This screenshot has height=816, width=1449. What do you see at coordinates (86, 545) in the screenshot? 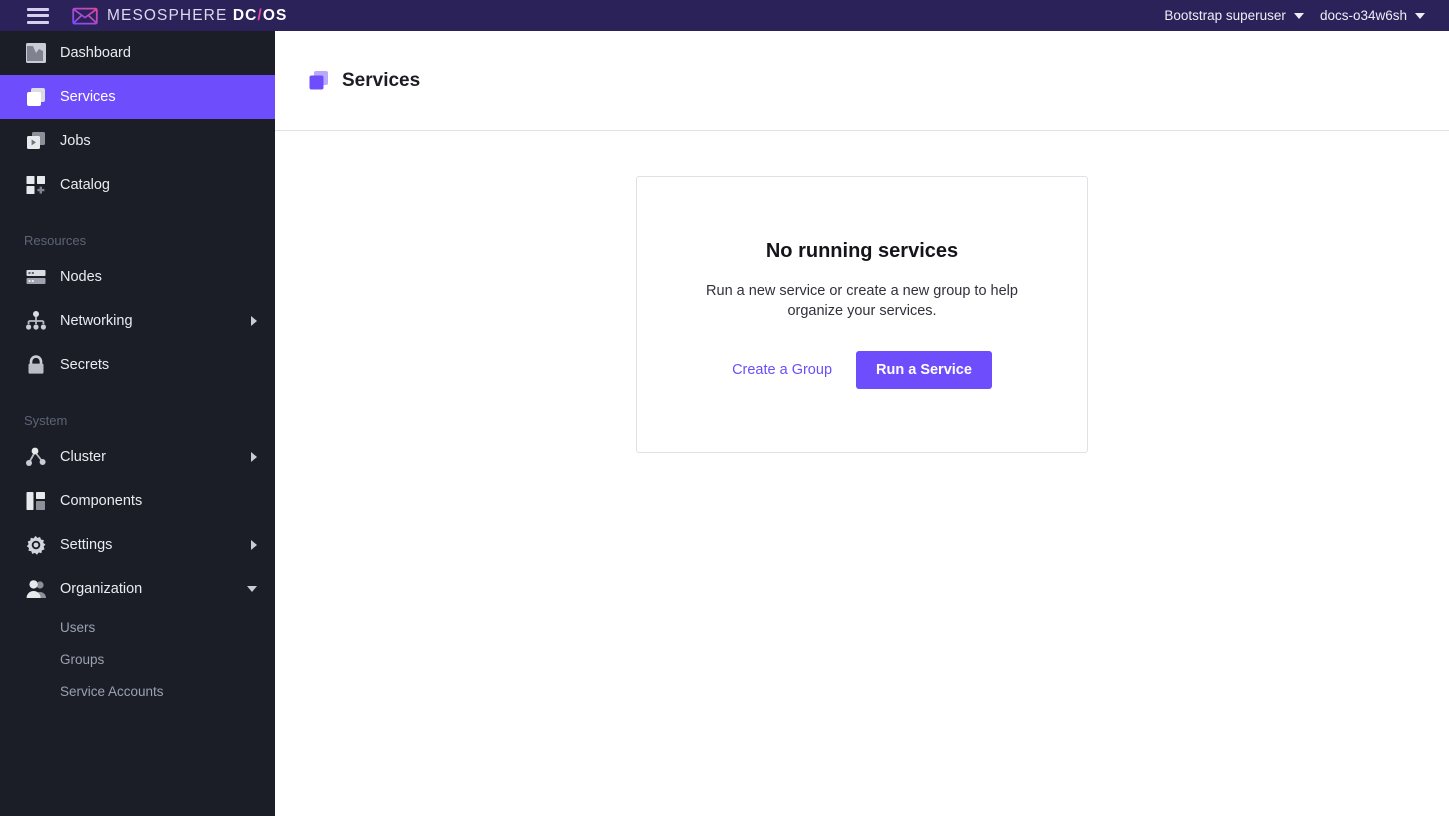
I see `sidebar-item-label: Settings` at bounding box center [86, 545].